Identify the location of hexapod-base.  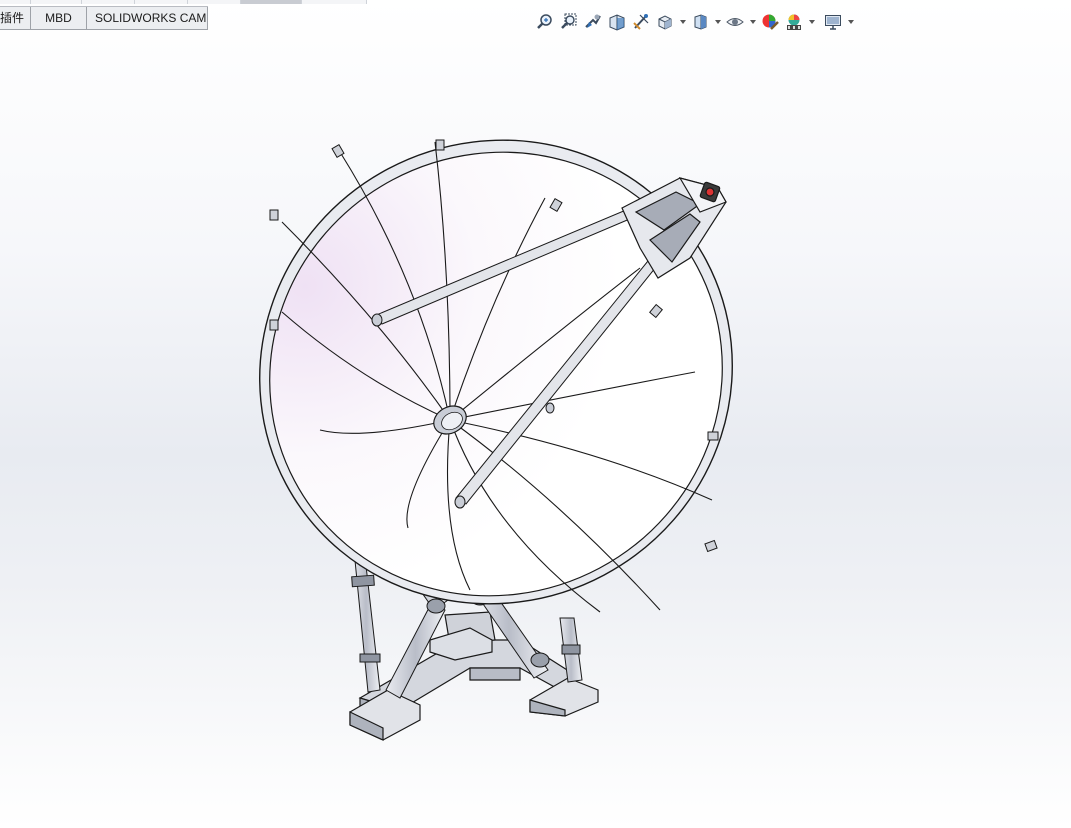
(474, 676).